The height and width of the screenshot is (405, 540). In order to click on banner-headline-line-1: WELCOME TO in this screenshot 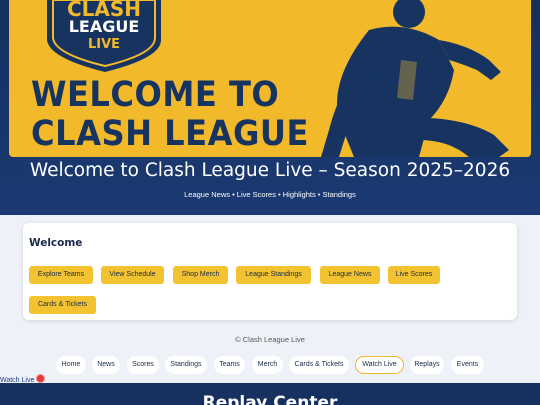, I will do `click(155, 95)`.